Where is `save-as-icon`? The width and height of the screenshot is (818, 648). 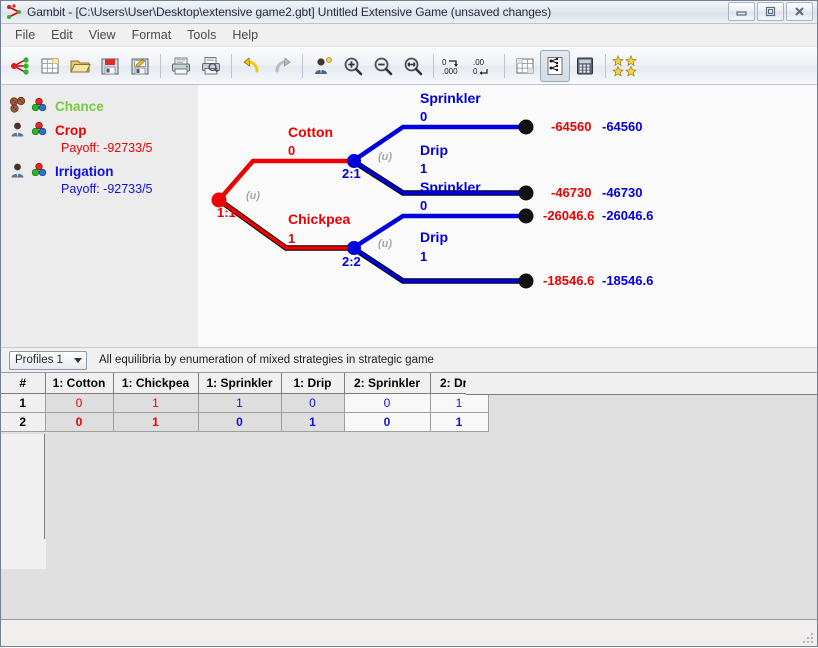 save-as-icon is located at coordinates (140, 66).